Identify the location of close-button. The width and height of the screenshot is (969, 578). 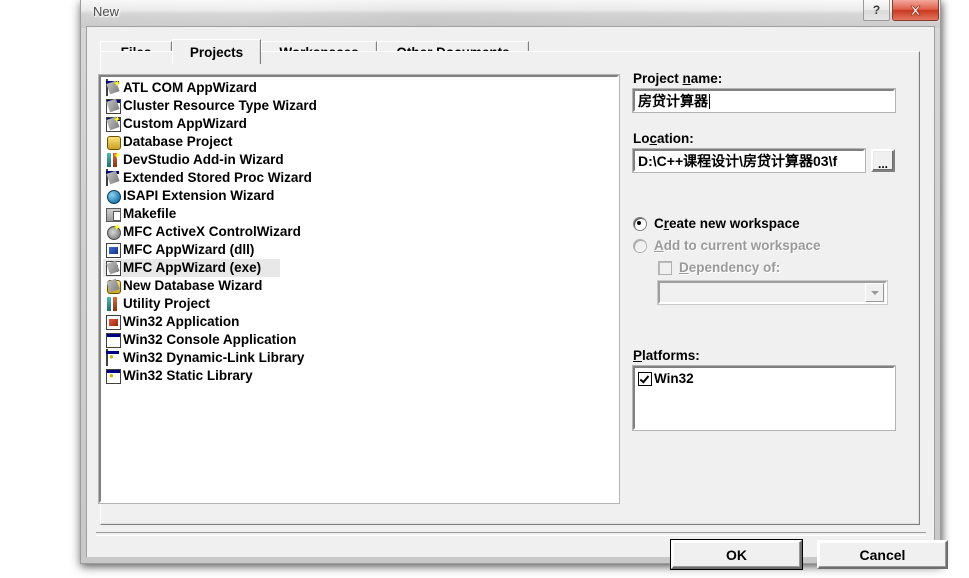
(915, 10).